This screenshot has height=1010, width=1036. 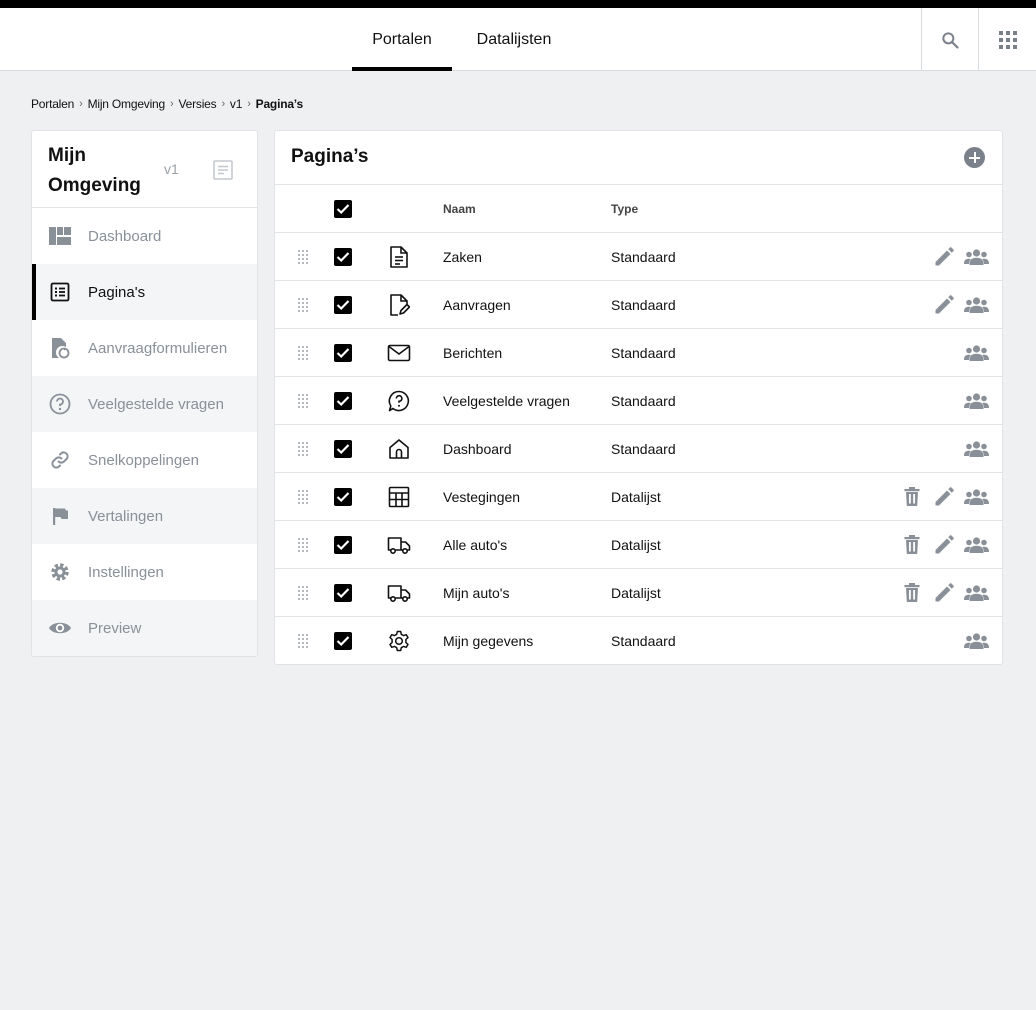 I want to click on table-row: Berichten Standaard, so click(x=638, y=353).